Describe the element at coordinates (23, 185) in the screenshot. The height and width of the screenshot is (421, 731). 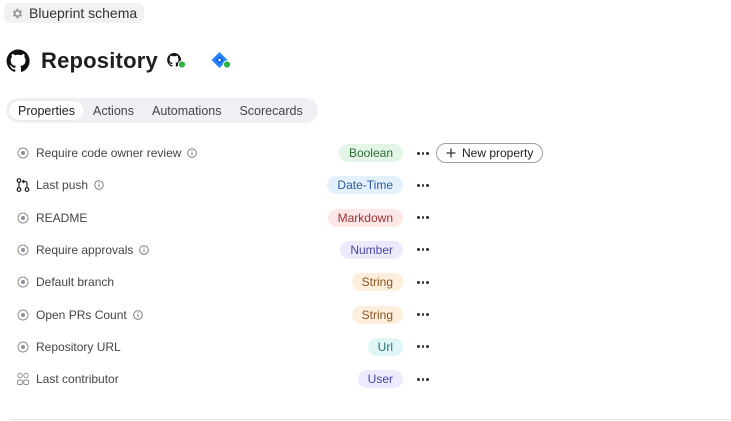
I see `git-pull-request-icon` at that location.